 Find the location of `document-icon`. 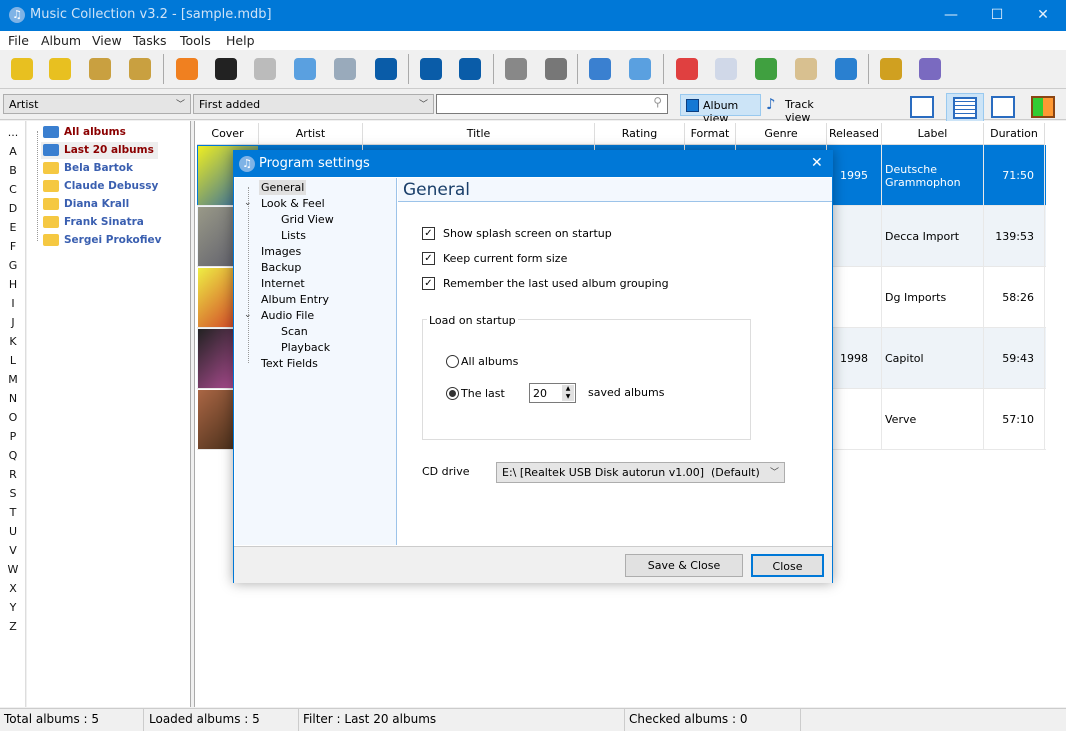

document-icon is located at coordinates (726, 69).